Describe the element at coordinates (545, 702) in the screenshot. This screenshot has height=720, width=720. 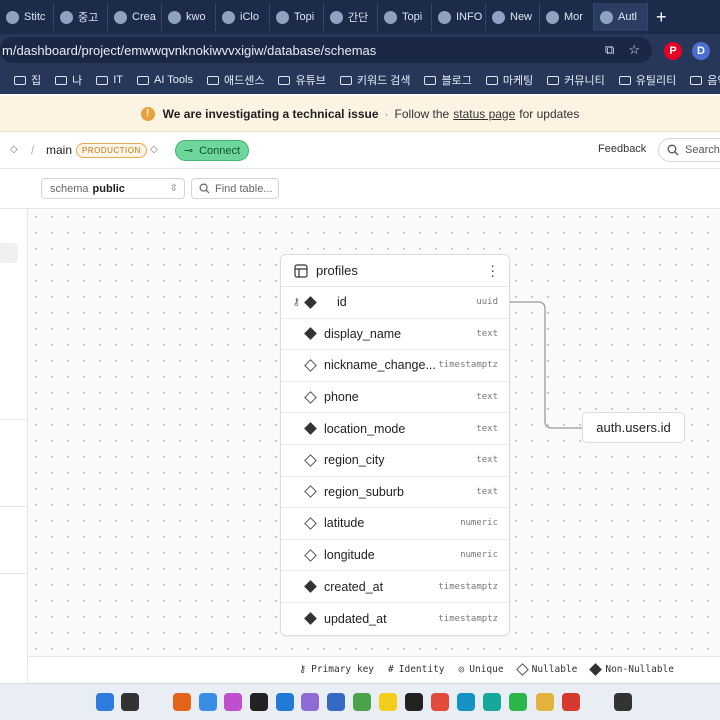
I see `folder-icon` at that location.